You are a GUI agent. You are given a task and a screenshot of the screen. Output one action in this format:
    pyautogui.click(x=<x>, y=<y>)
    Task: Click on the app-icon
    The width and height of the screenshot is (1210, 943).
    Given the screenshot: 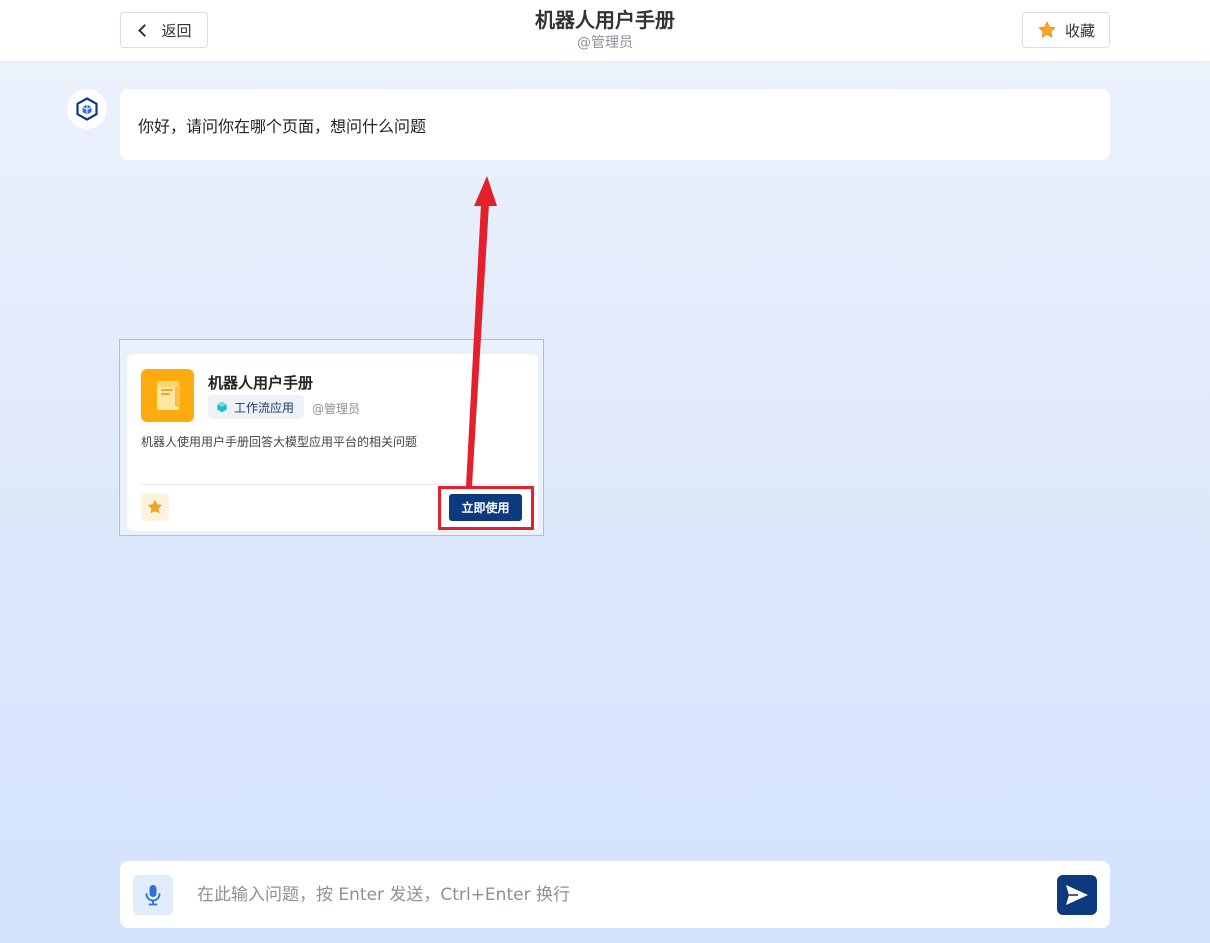 What is the action you would take?
    pyautogui.click(x=167, y=395)
    